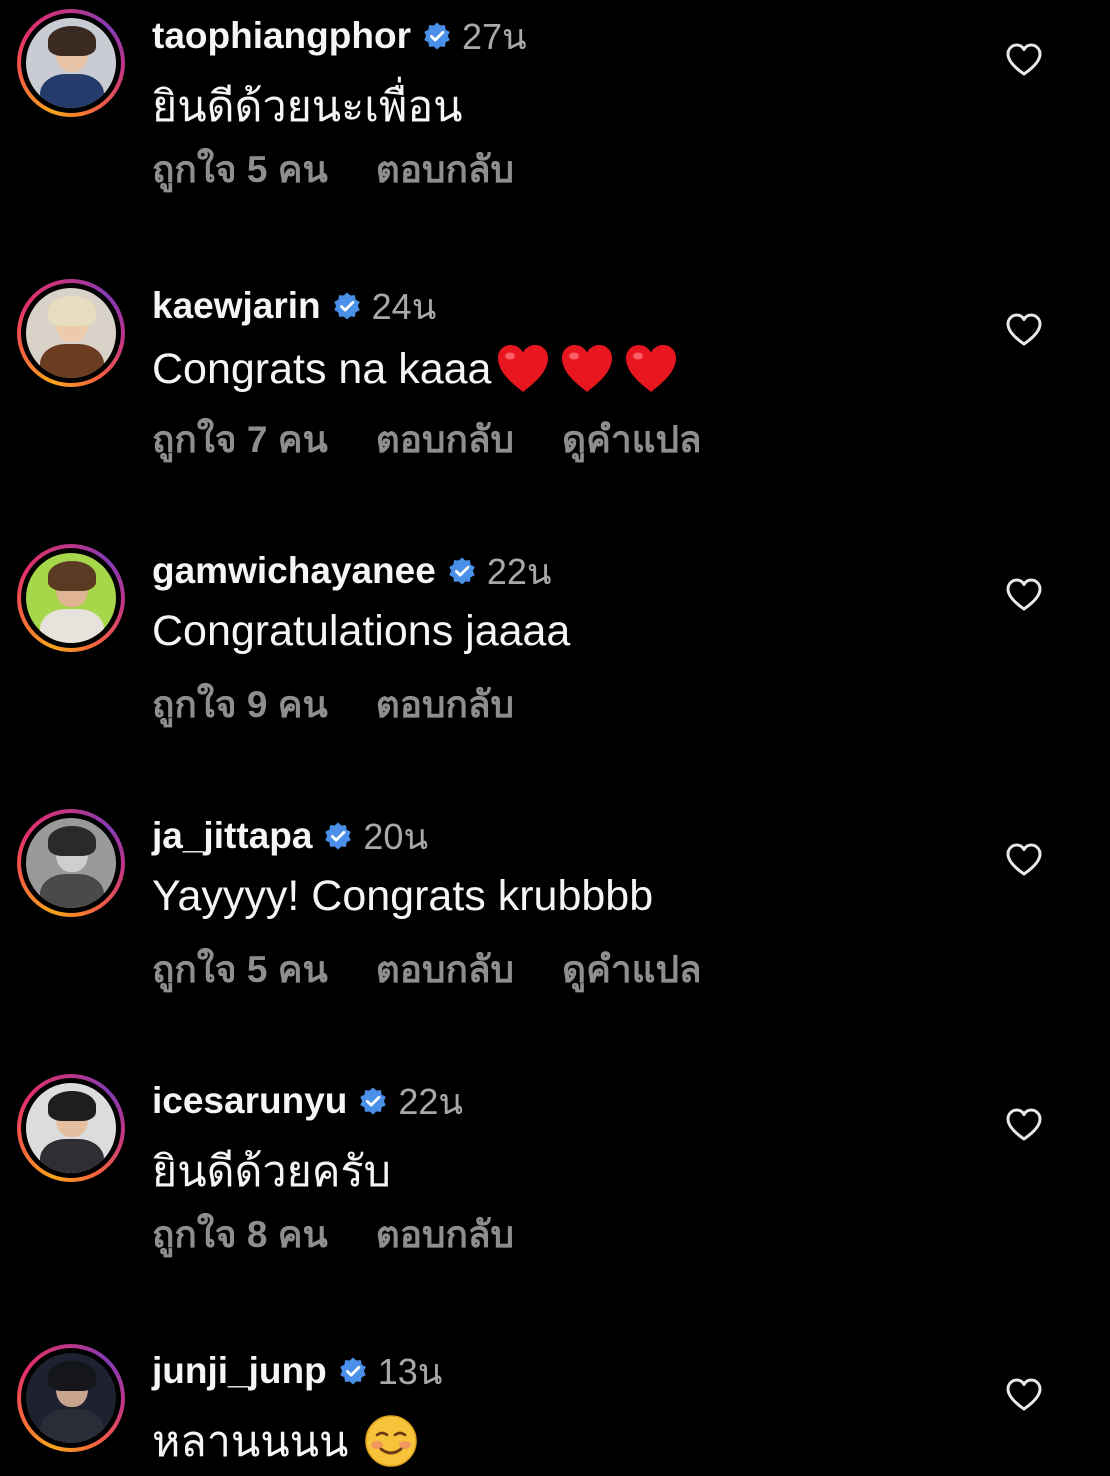 This screenshot has height=1476, width=1110. Describe the element at coordinates (240, 1234) in the screenshot. I see `likes-count-button: ถูกใจ 8 คน` at that location.